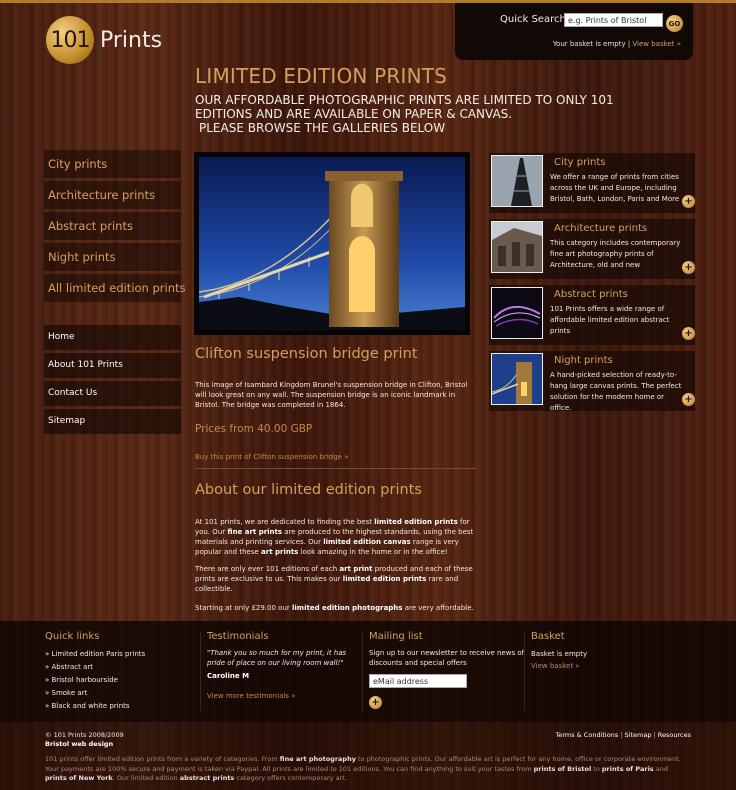  I want to click on emphasis-text: limited edition photographs, so click(347, 608).